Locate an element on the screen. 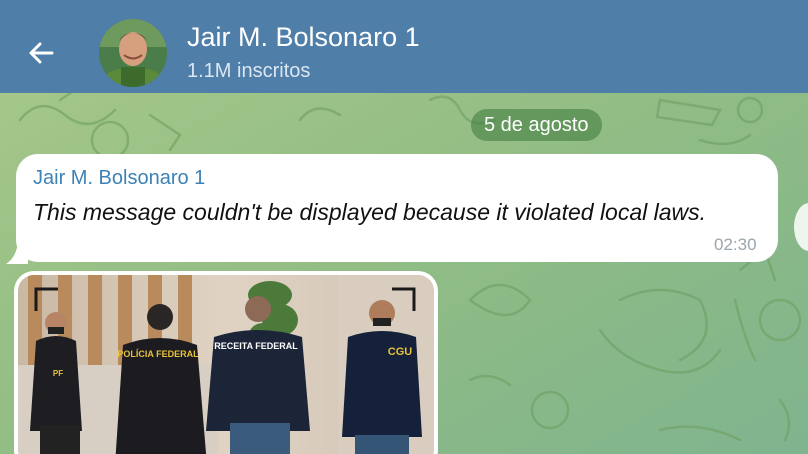 The image size is (808, 454). agent3-jacket-text: RECEITA FEDERAL is located at coordinates (256, 346).